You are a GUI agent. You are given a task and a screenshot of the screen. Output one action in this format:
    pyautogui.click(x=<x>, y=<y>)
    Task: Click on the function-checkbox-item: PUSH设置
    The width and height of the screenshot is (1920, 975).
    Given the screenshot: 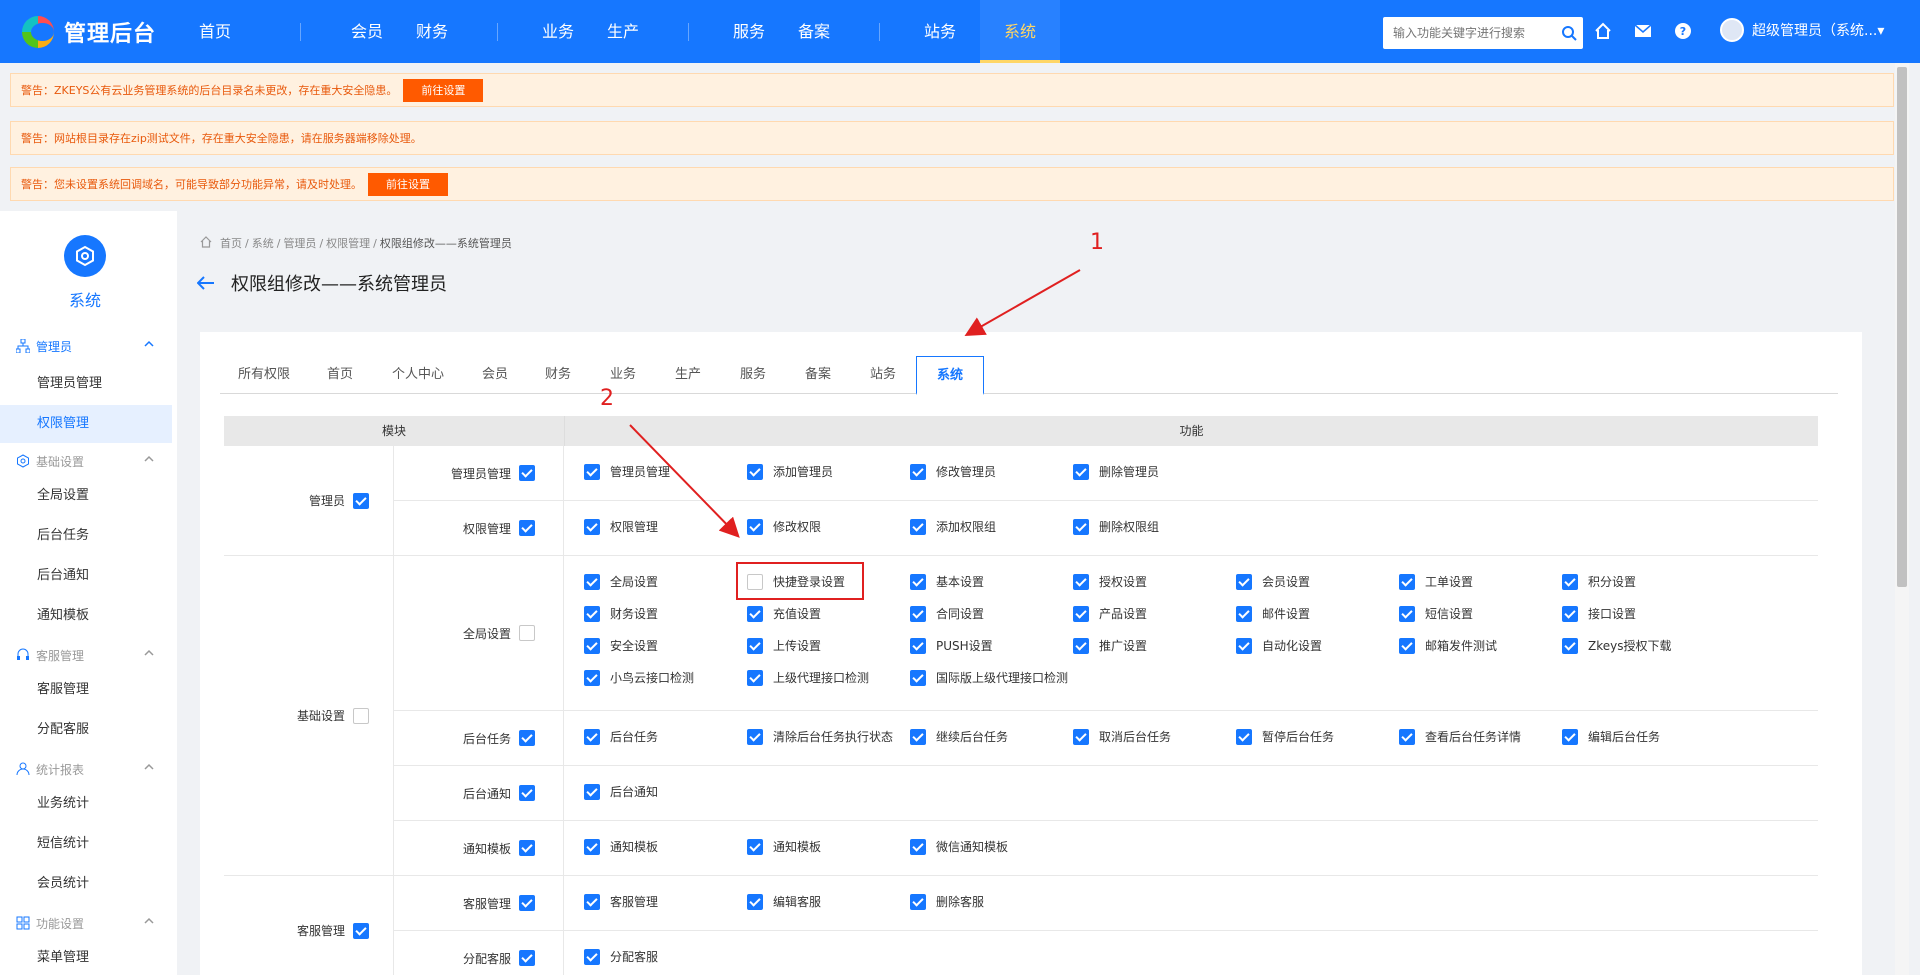 What is the action you would take?
    pyautogui.click(x=951, y=645)
    